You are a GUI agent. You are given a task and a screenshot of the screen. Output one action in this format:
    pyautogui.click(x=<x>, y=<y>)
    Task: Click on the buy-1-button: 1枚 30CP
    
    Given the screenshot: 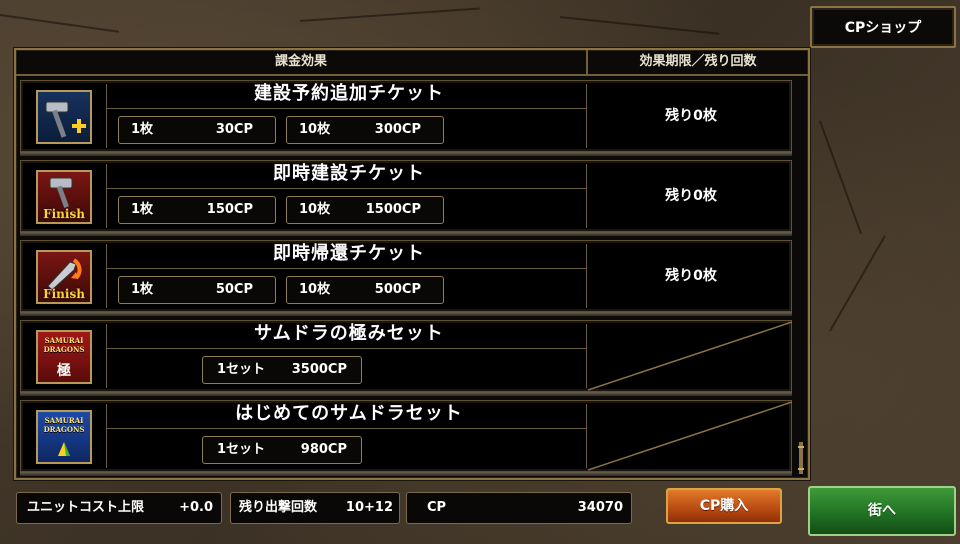 What is the action you would take?
    pyautogui.click(x=197, y=130)
    